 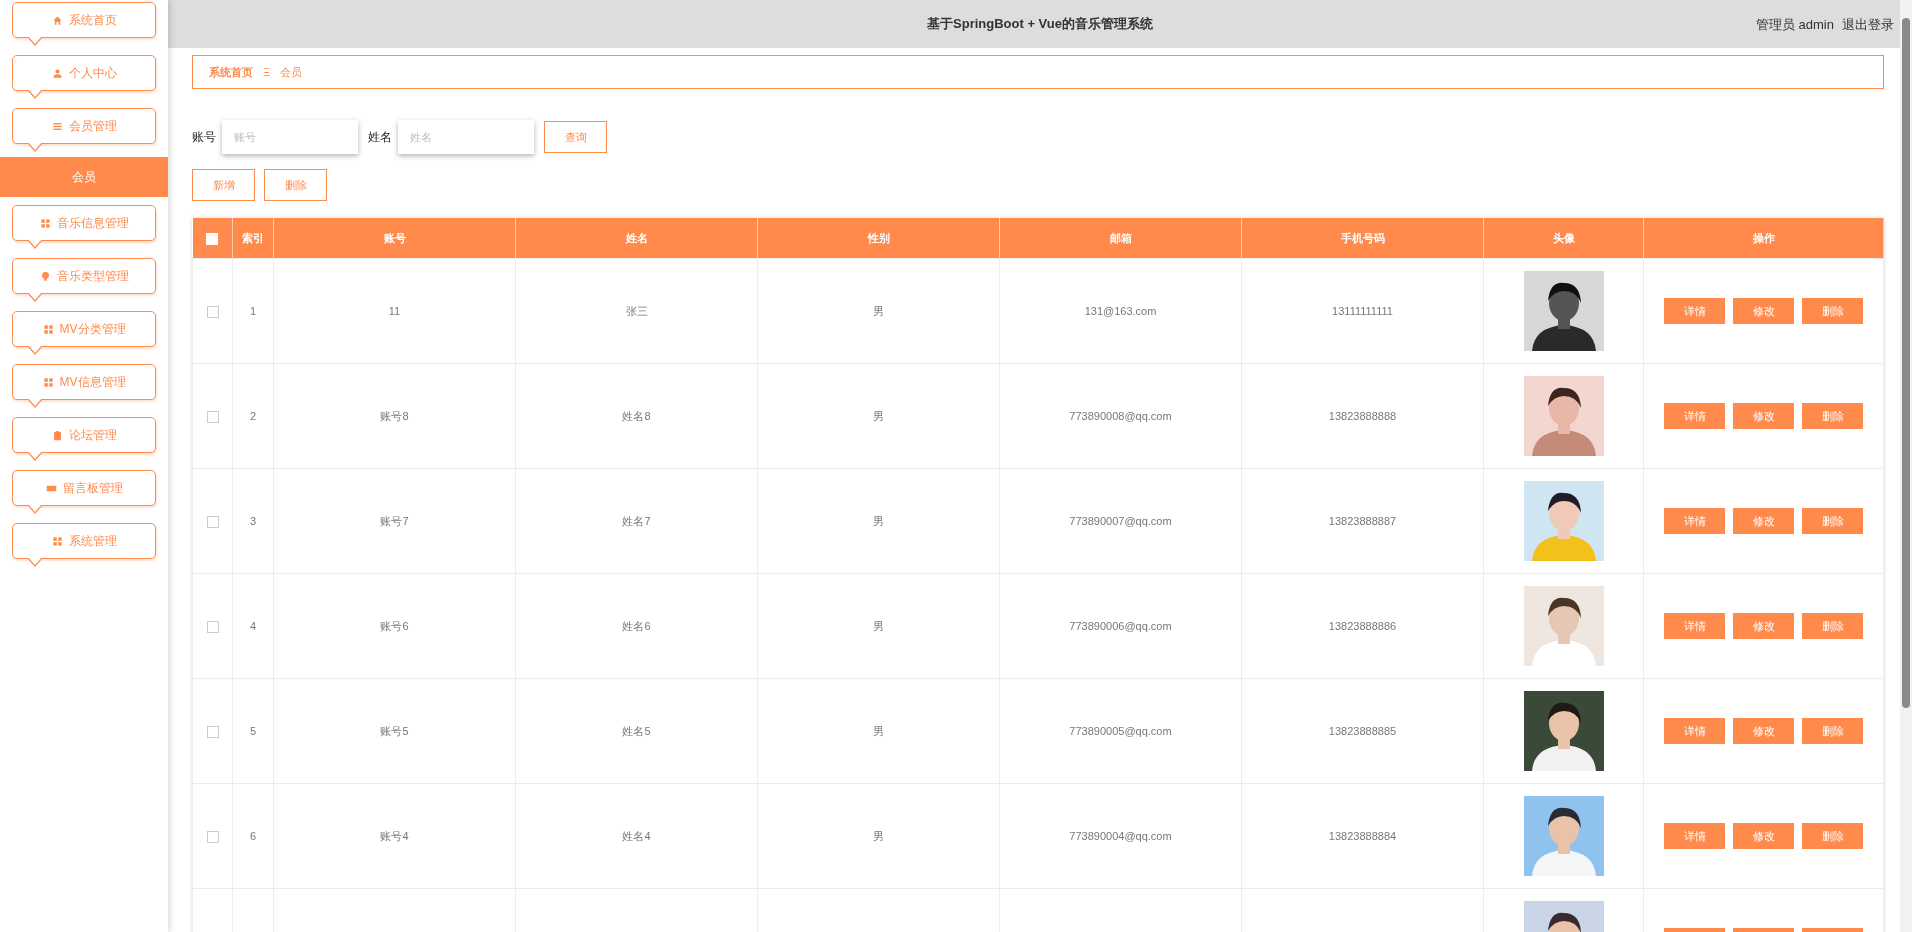 I want to click on column-header: 头像, so click(x=1563, y=238).